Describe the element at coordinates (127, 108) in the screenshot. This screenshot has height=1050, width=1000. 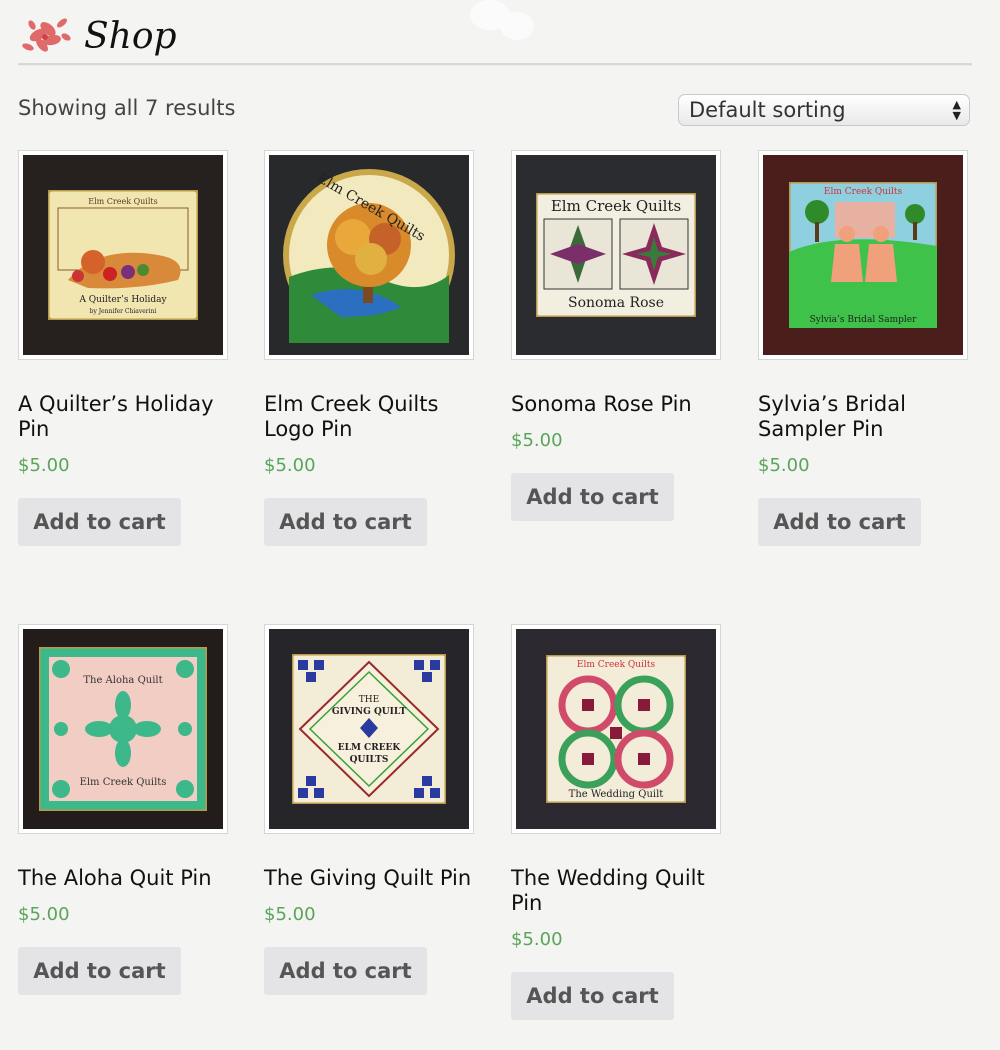
I see `result-count: Showing all 7 results` at that location.